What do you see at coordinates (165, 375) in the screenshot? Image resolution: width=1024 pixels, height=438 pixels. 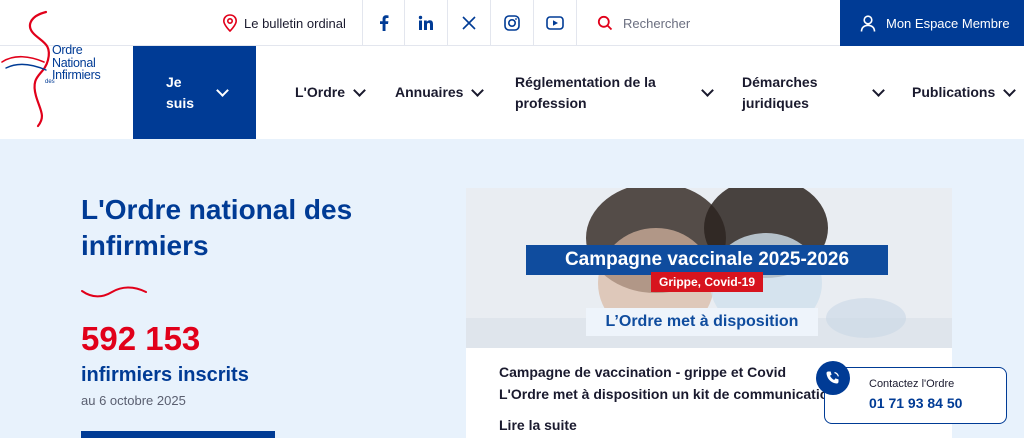 I see `registered-count-label: infirmiers inscrits` at bounding box center [165, 375].